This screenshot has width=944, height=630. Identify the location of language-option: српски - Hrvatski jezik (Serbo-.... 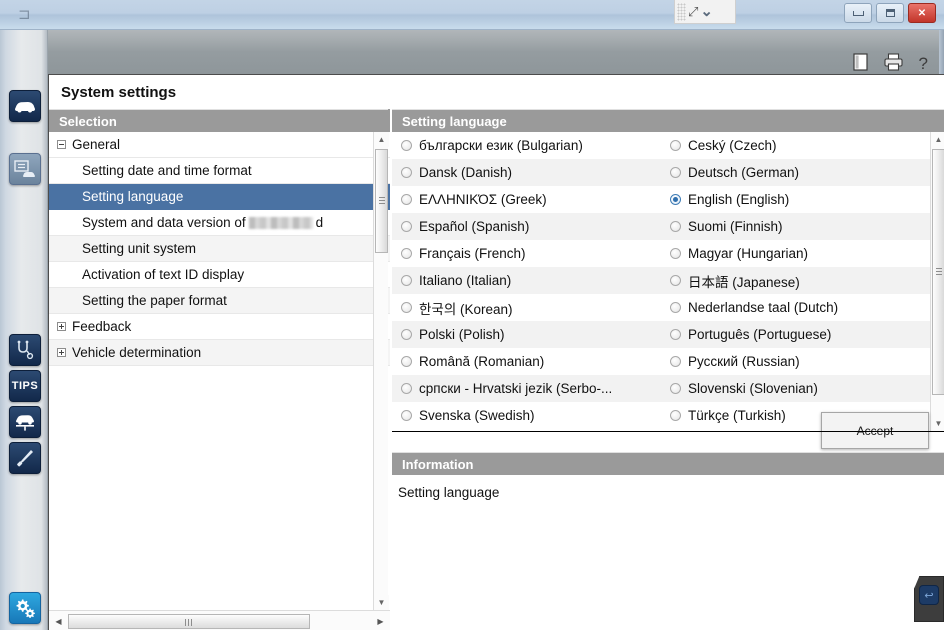
(526, 388).